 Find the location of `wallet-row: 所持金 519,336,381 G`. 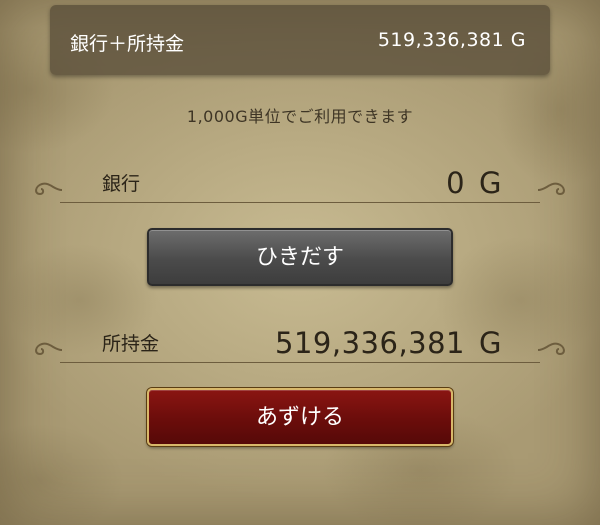

wallet-row: 所持金 519,336,381 G is located at coordinates (300, 336).